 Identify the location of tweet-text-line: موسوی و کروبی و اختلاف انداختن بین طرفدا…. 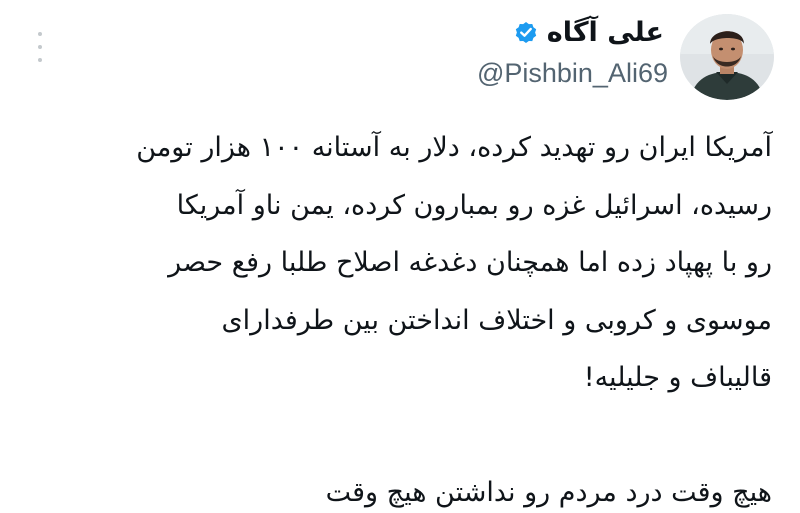
(496, 320).